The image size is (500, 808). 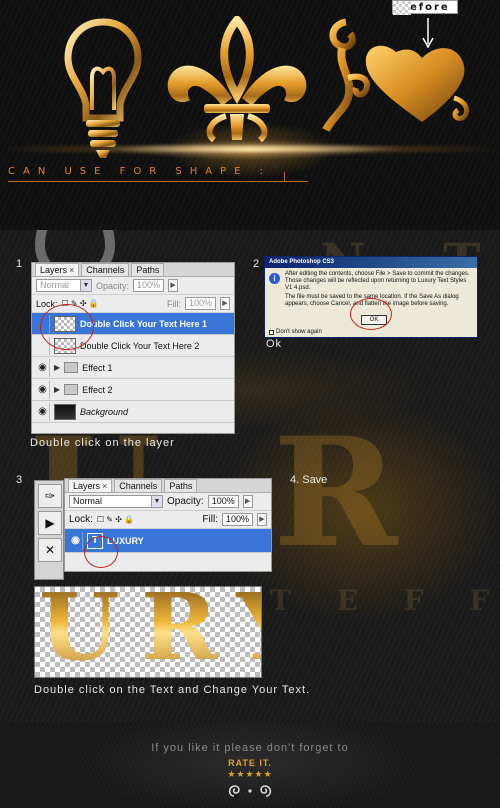 I want to click on dialog-title: Adobe Photoshop CS3, so click(x=371, y=262).